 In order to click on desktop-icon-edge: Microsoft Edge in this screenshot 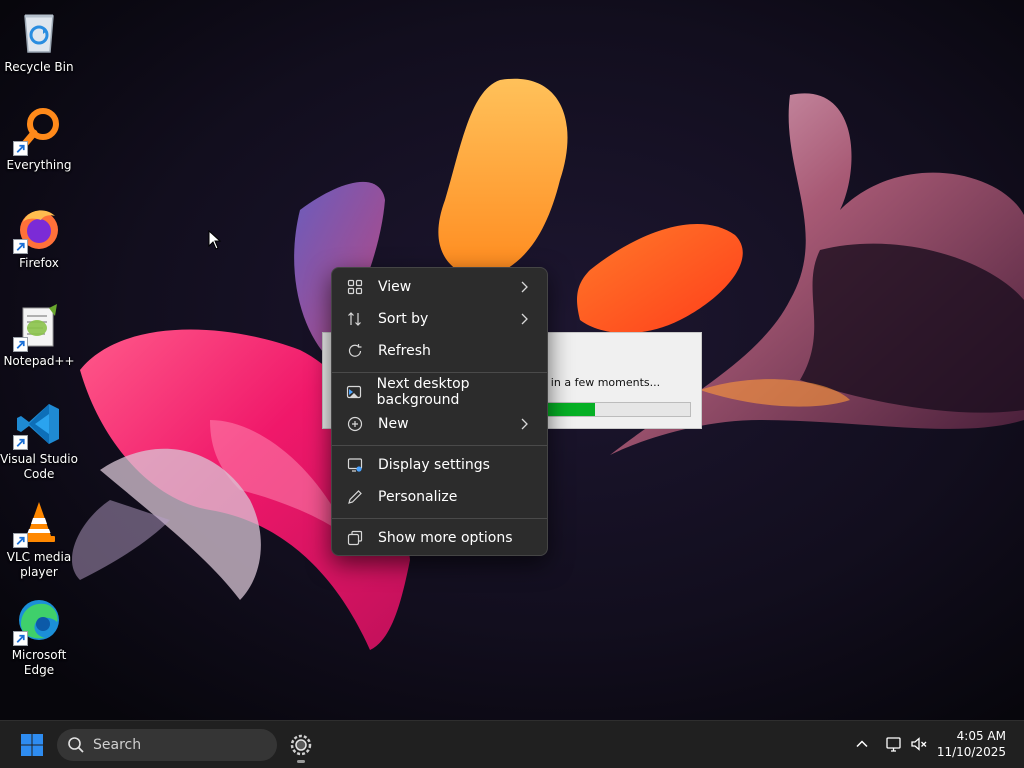, I will do `click(39, 636)`.